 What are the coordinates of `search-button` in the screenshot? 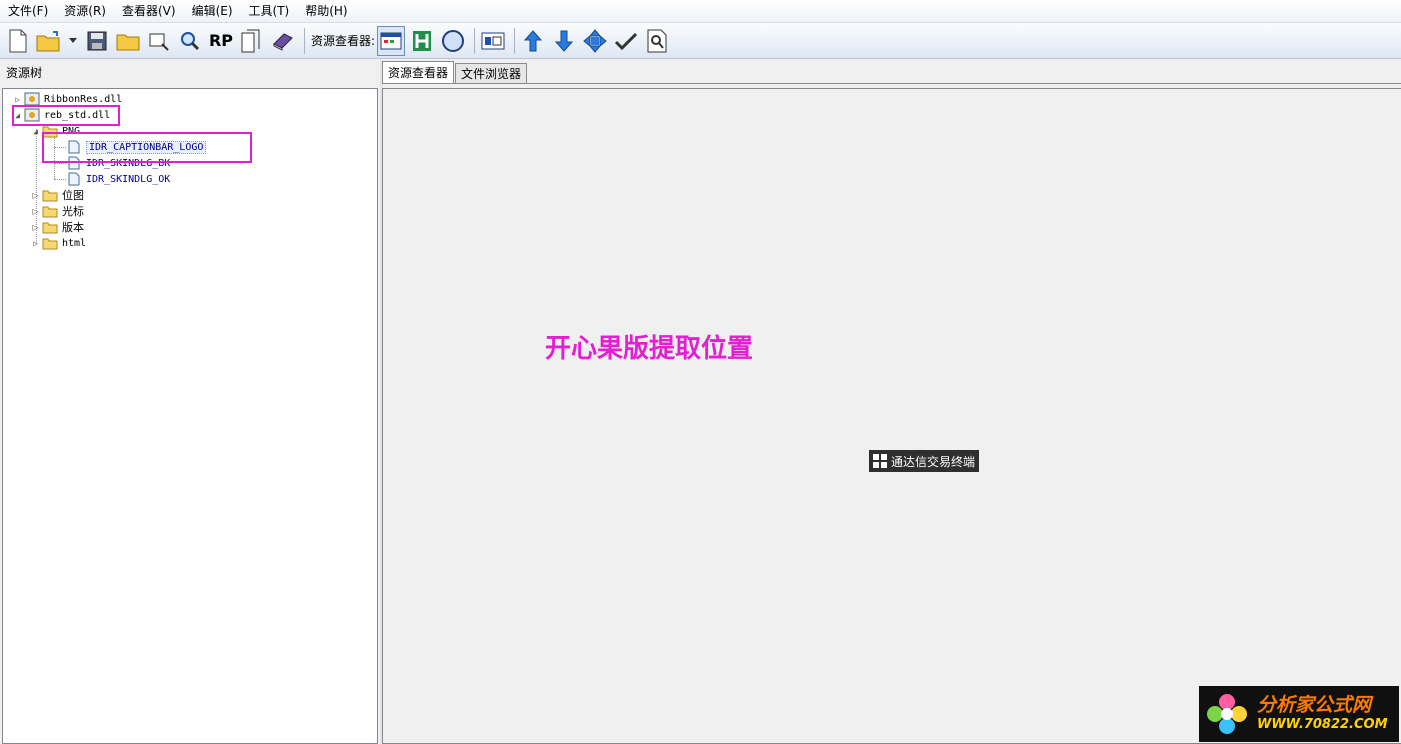 It's located at (190, 41).